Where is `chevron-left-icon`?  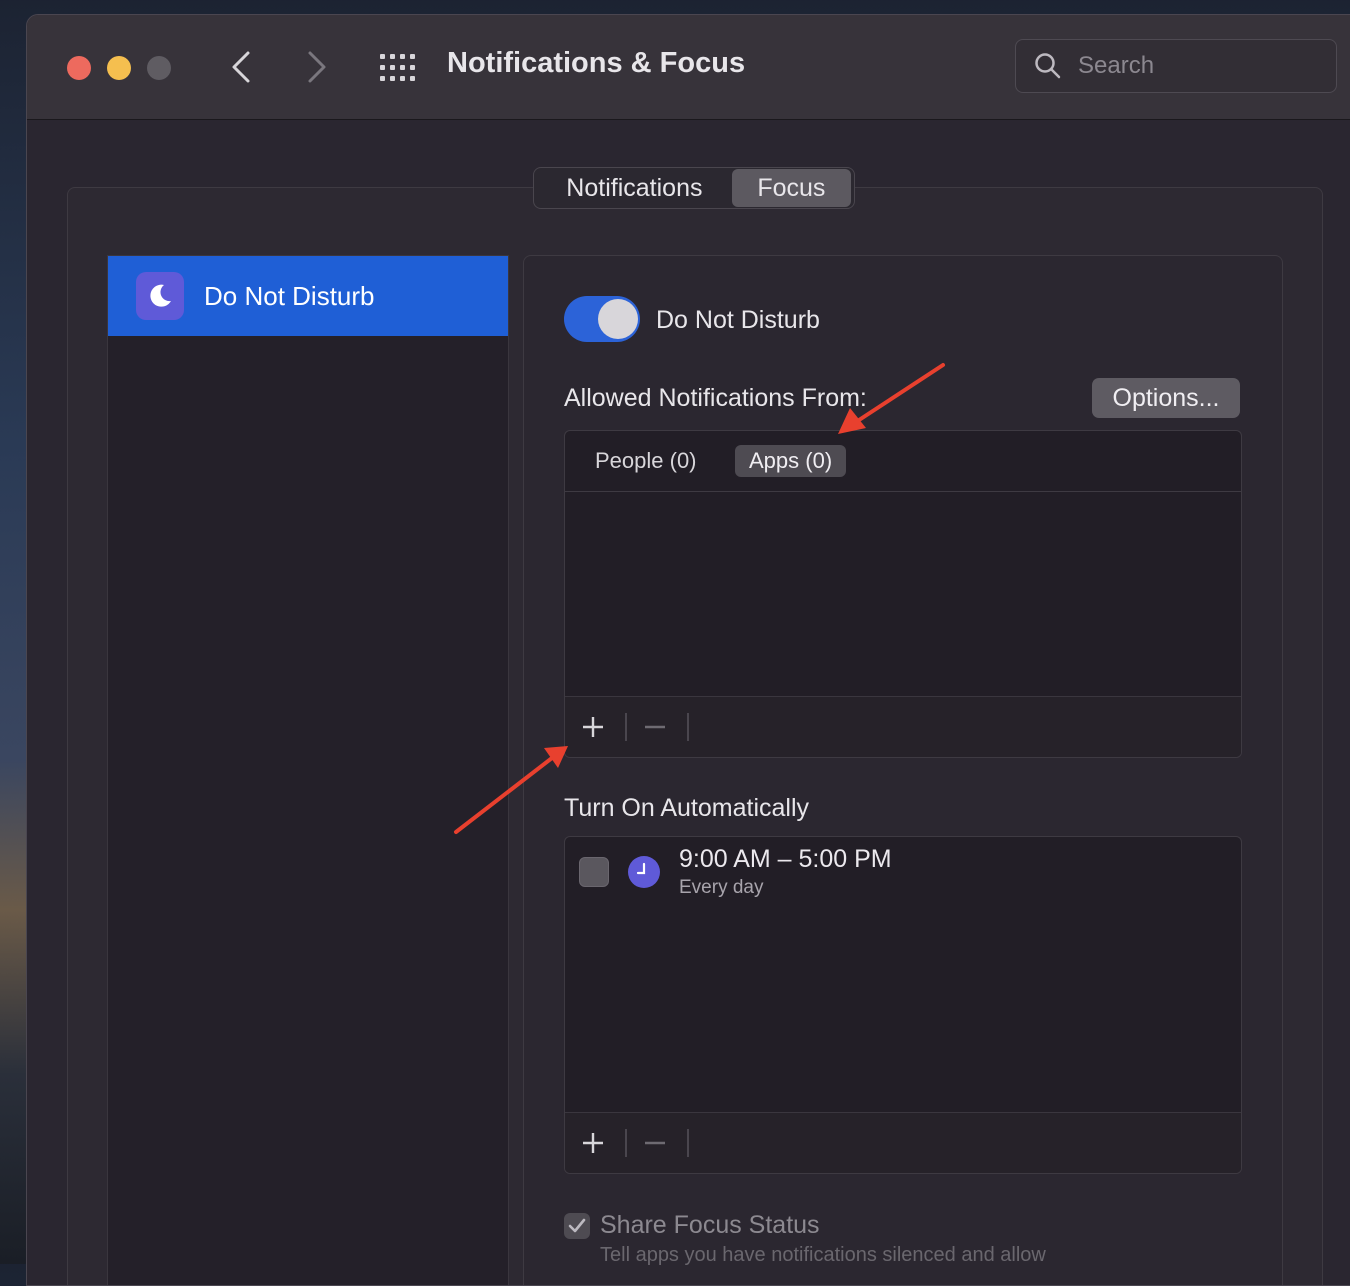
chevron-left-icon is located at coordinates (241, 67).